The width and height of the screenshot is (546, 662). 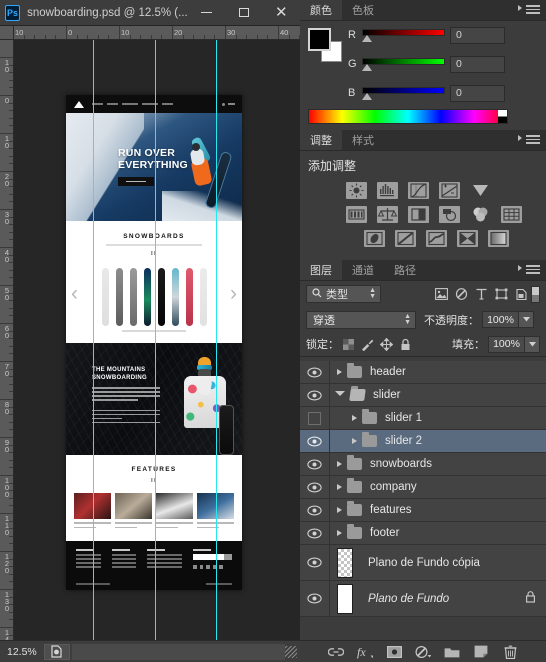 What do you see at coordinates (386, 344) in the screenshot?
I see `lock-position-icon` at bounding box center [386, 344].